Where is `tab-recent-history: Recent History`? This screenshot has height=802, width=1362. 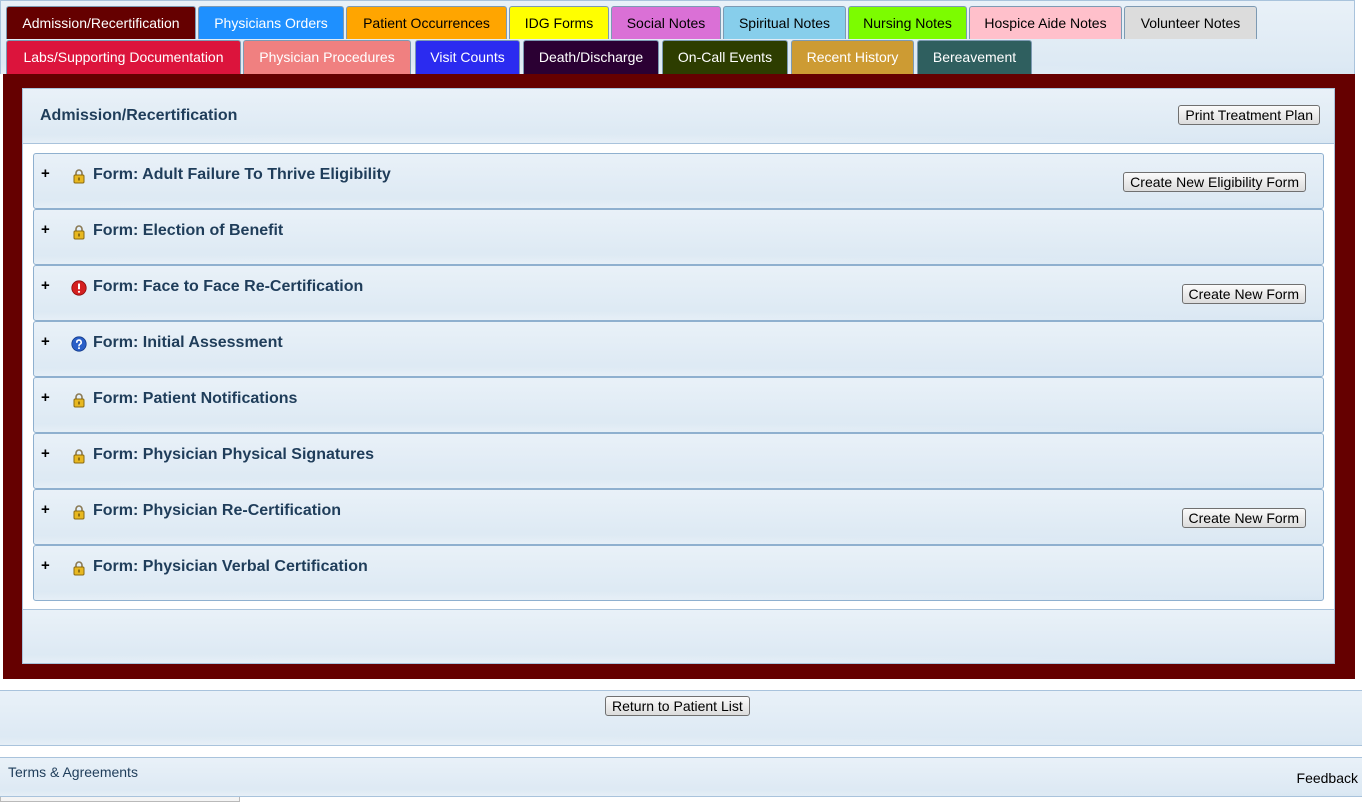
tab-recent-history: Recent History is located at coordinates (852, 57).